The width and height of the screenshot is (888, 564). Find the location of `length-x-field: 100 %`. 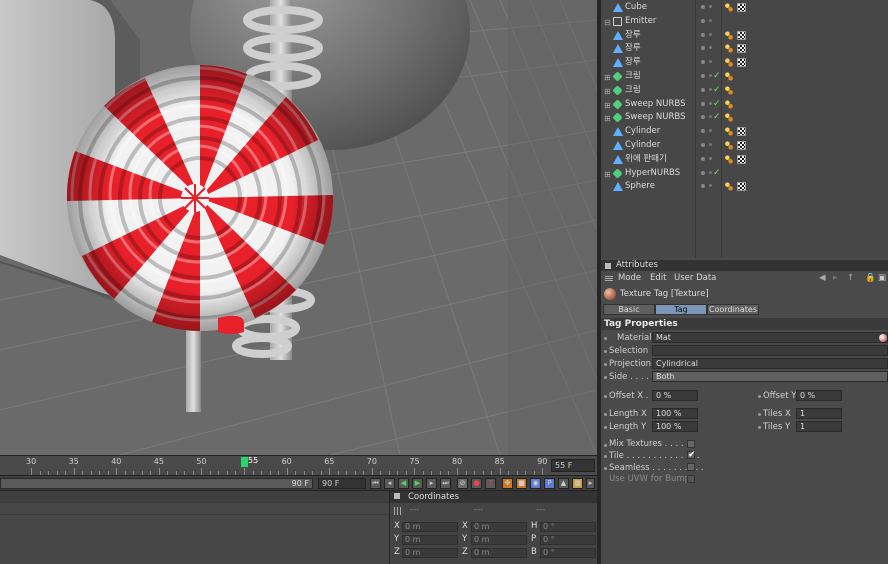

length-x-field: 100 % is located at coordinates (675, 413).